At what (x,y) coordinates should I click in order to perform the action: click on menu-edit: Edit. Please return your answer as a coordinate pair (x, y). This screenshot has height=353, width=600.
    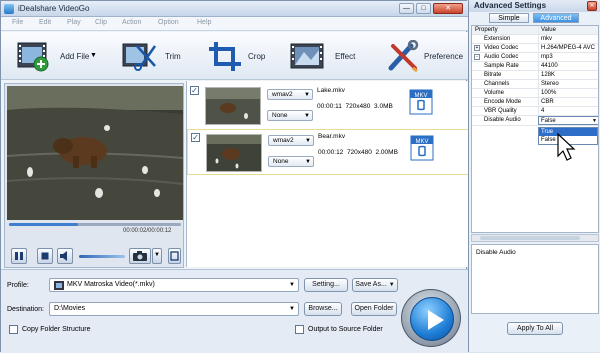
    Looking at the image, I should click on (45, 22).